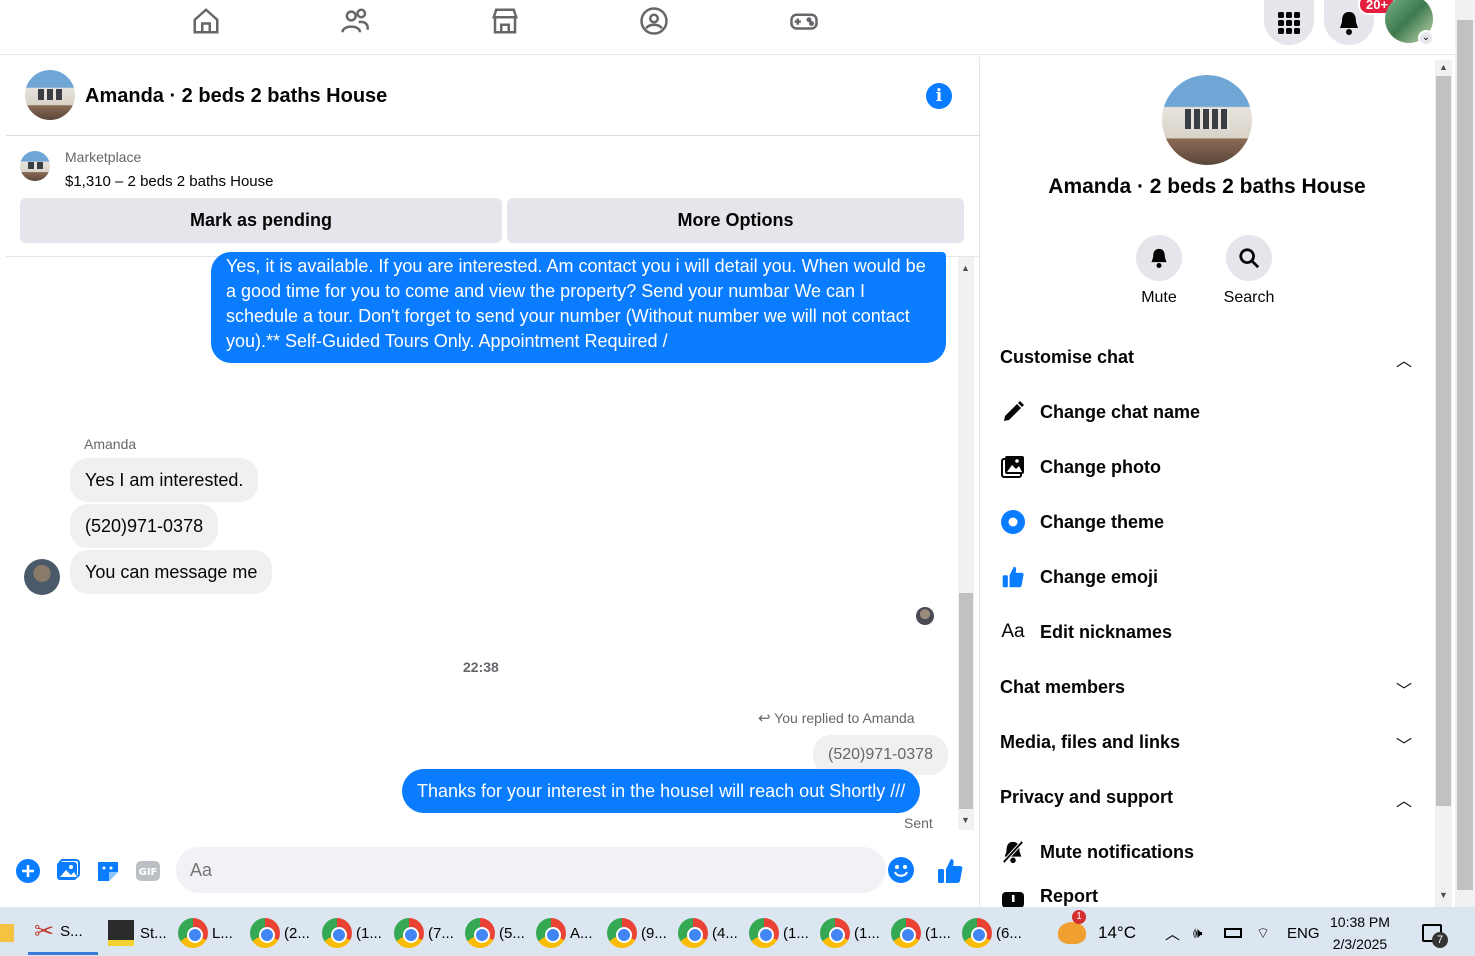  What do you see at coordinates (925, 616) in the screenshot?
I see `seen-avatar` at bounding box center [925, 616].